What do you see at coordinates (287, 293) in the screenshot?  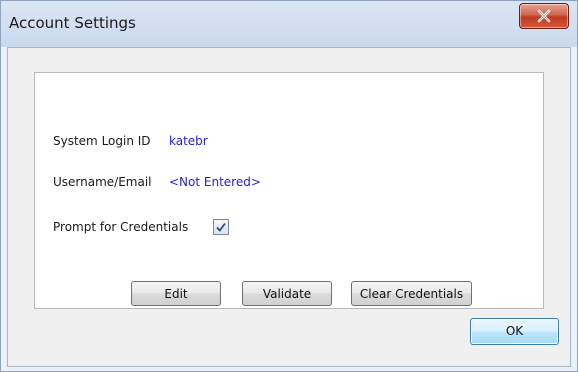 I see `validate-button: Validate` at bounding box center [287, 293].